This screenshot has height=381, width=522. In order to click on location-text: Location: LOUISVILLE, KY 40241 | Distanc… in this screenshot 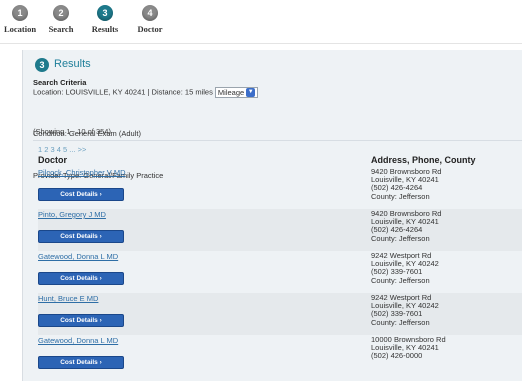, I will do `click(123, 92)`.